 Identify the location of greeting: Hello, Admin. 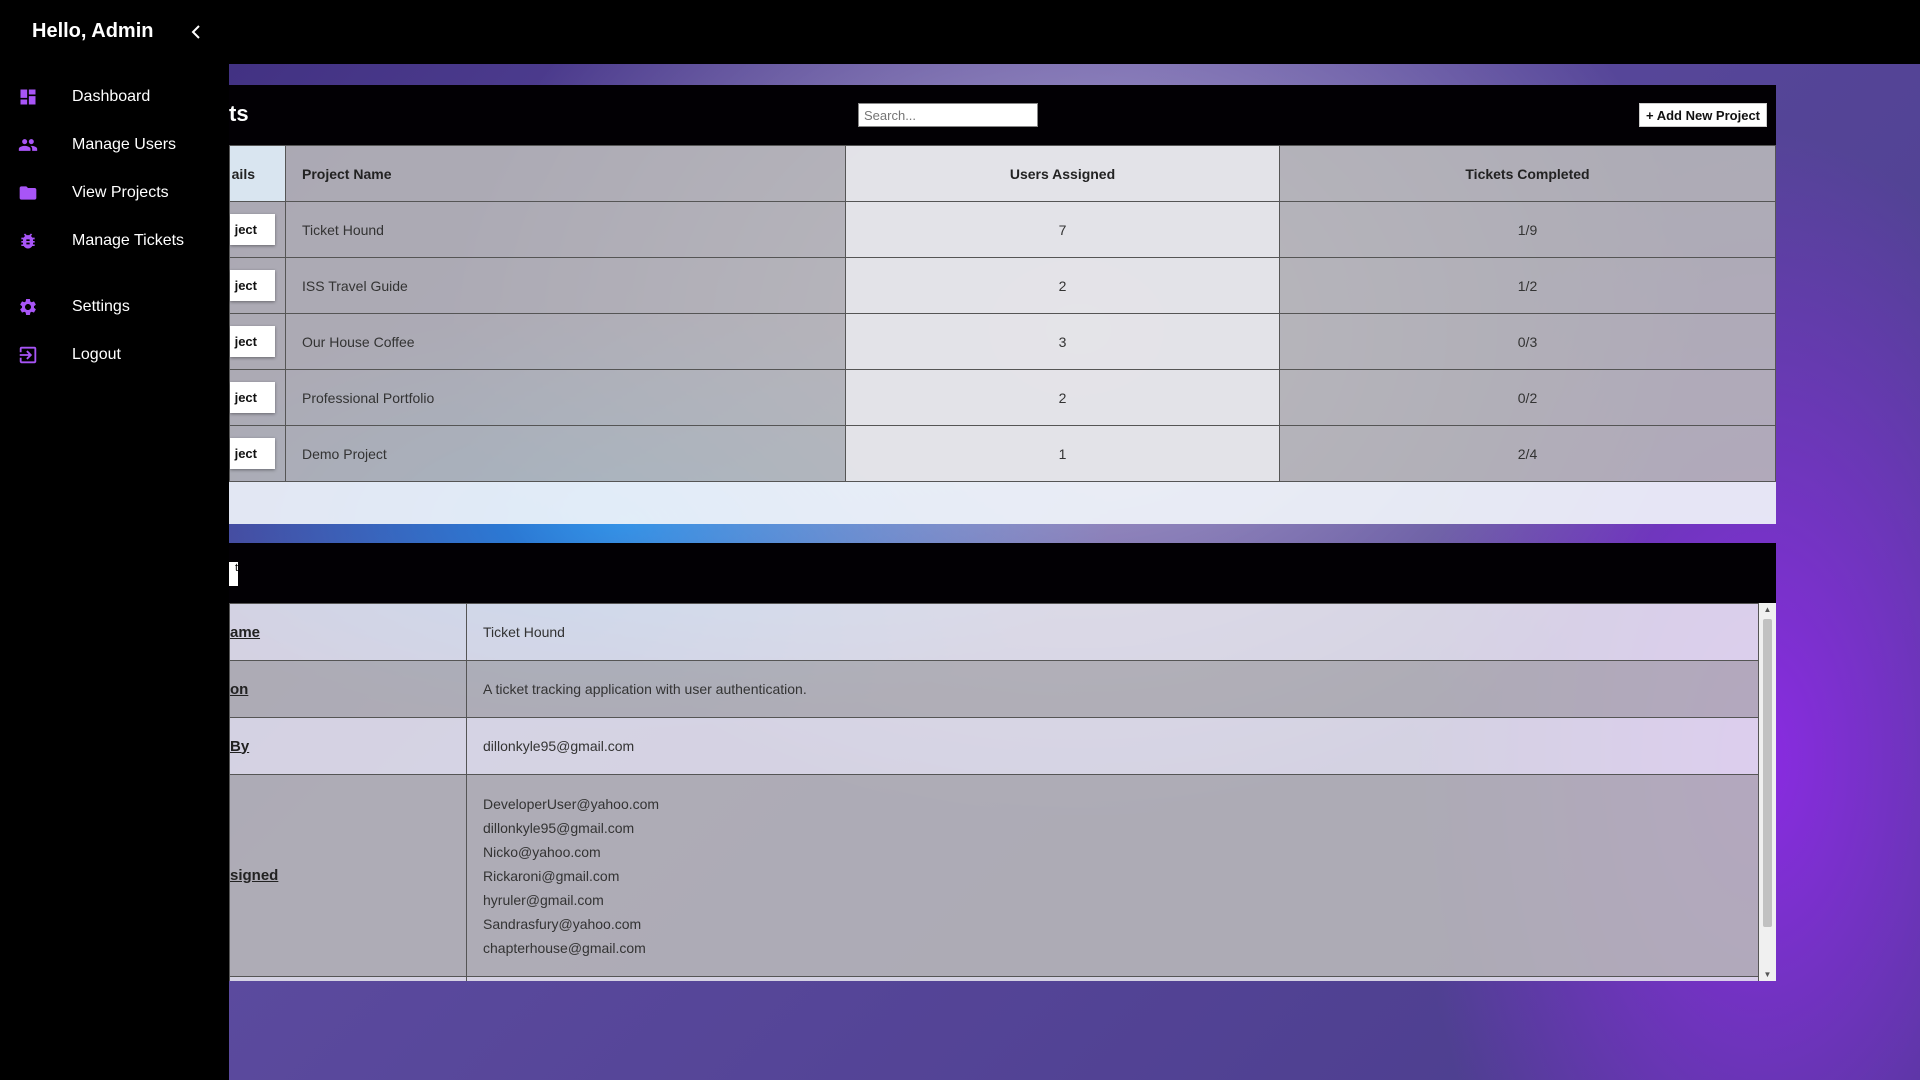
(93, 31).